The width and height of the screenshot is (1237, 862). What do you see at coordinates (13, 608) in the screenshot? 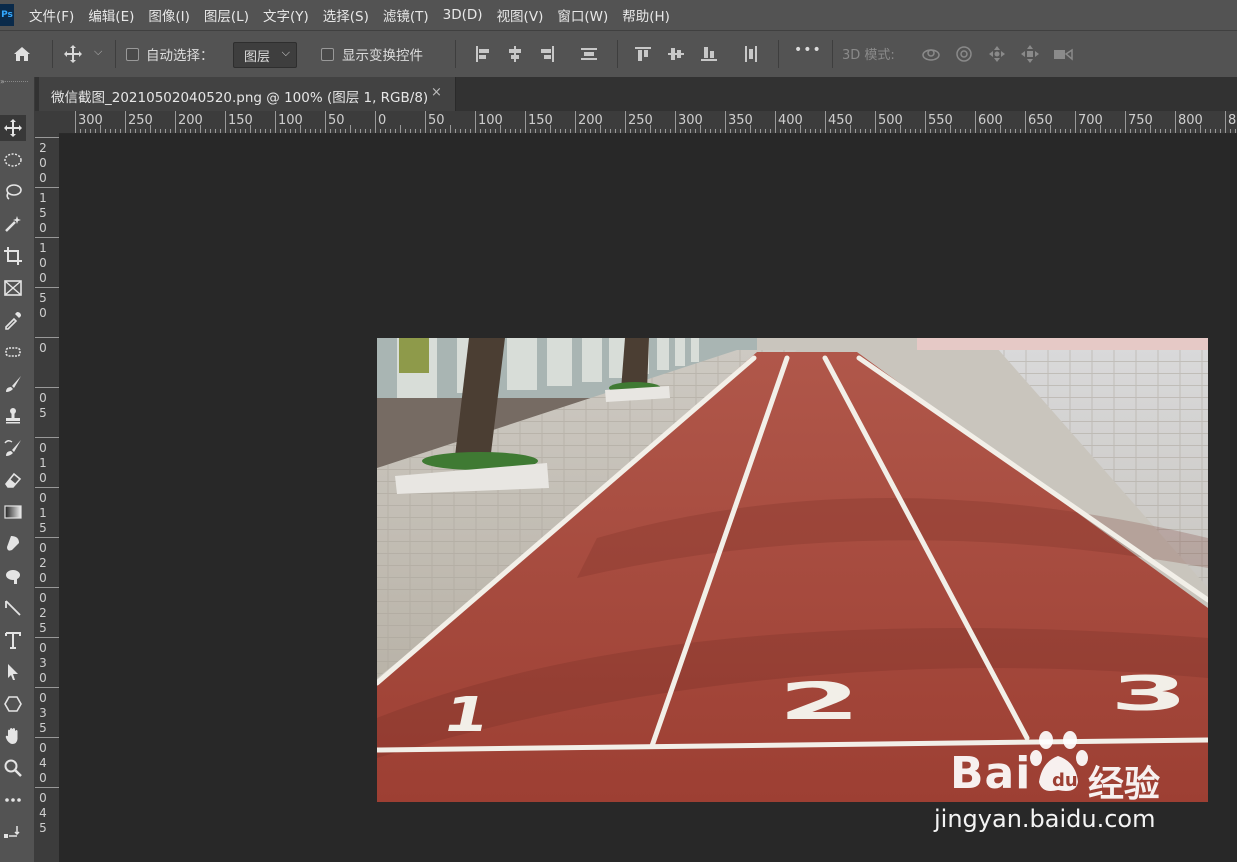
I see `pen-tool` at bounding box center [13, 608].